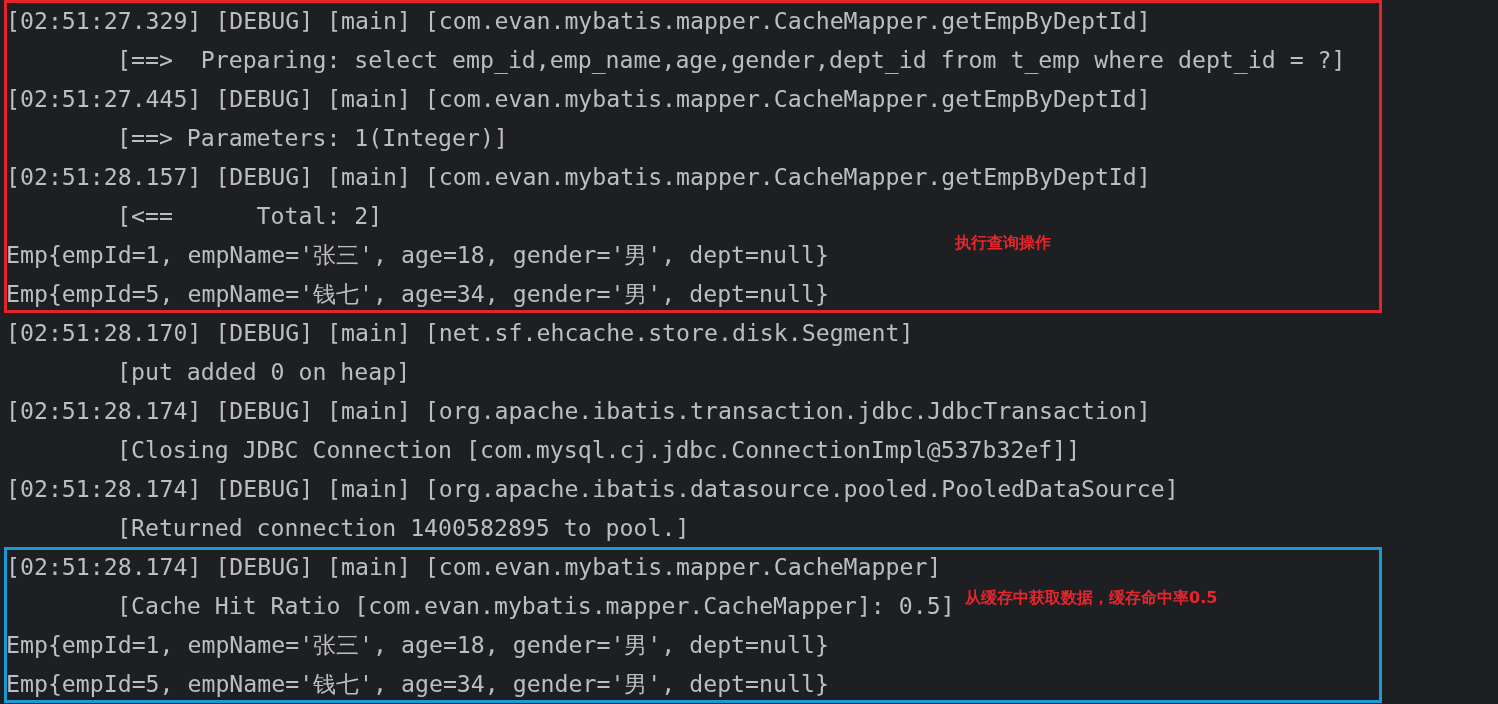 The height and width of the screenshot is (704, 1498). I want to click on log-line: [==> Preparing: select emp_id,emp_name,age,gender,dept_id from t_emp where dept_id = ?], so click(731, 59).